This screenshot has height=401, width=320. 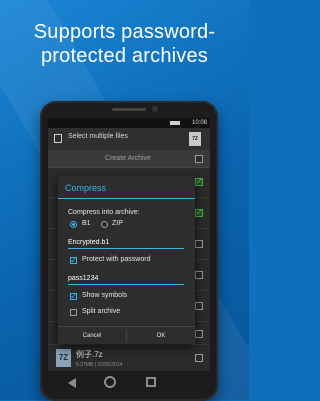 What do you see at coordinates (129, 139) in the screenshot?
I see `action-bar: Select multiple files 7Z` at bounding box center [129, 139].